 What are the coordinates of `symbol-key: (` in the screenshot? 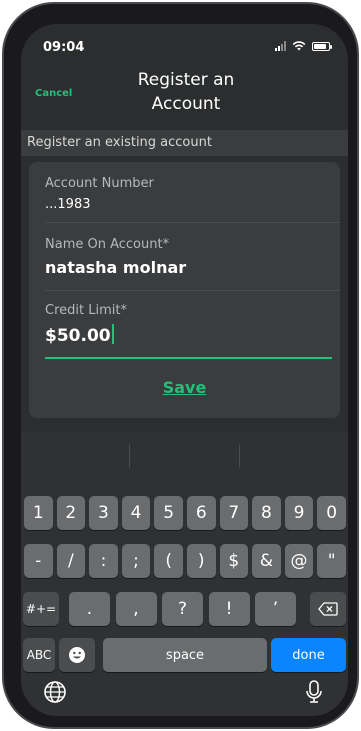 It's located at (168, 561).